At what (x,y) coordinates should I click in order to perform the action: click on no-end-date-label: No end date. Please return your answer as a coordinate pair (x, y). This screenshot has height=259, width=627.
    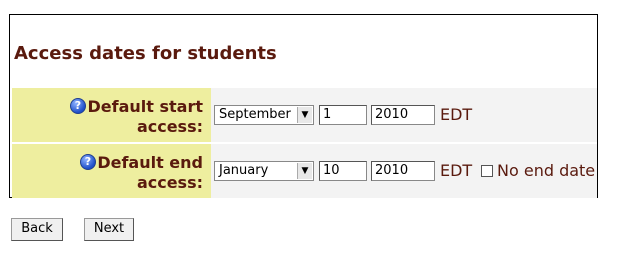
    Looking at the image, I should click on (546, 171).